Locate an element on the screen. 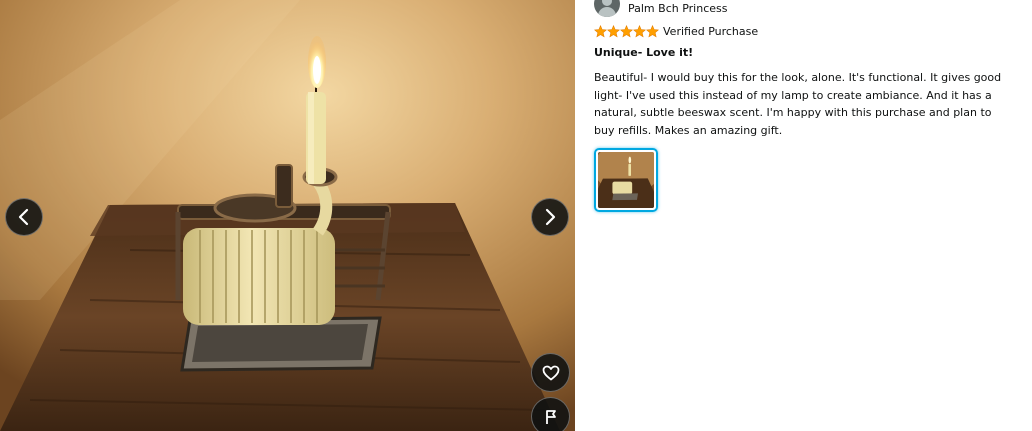 The image size is (1032, 431). flag-icon is located at coordinates (550, 416).